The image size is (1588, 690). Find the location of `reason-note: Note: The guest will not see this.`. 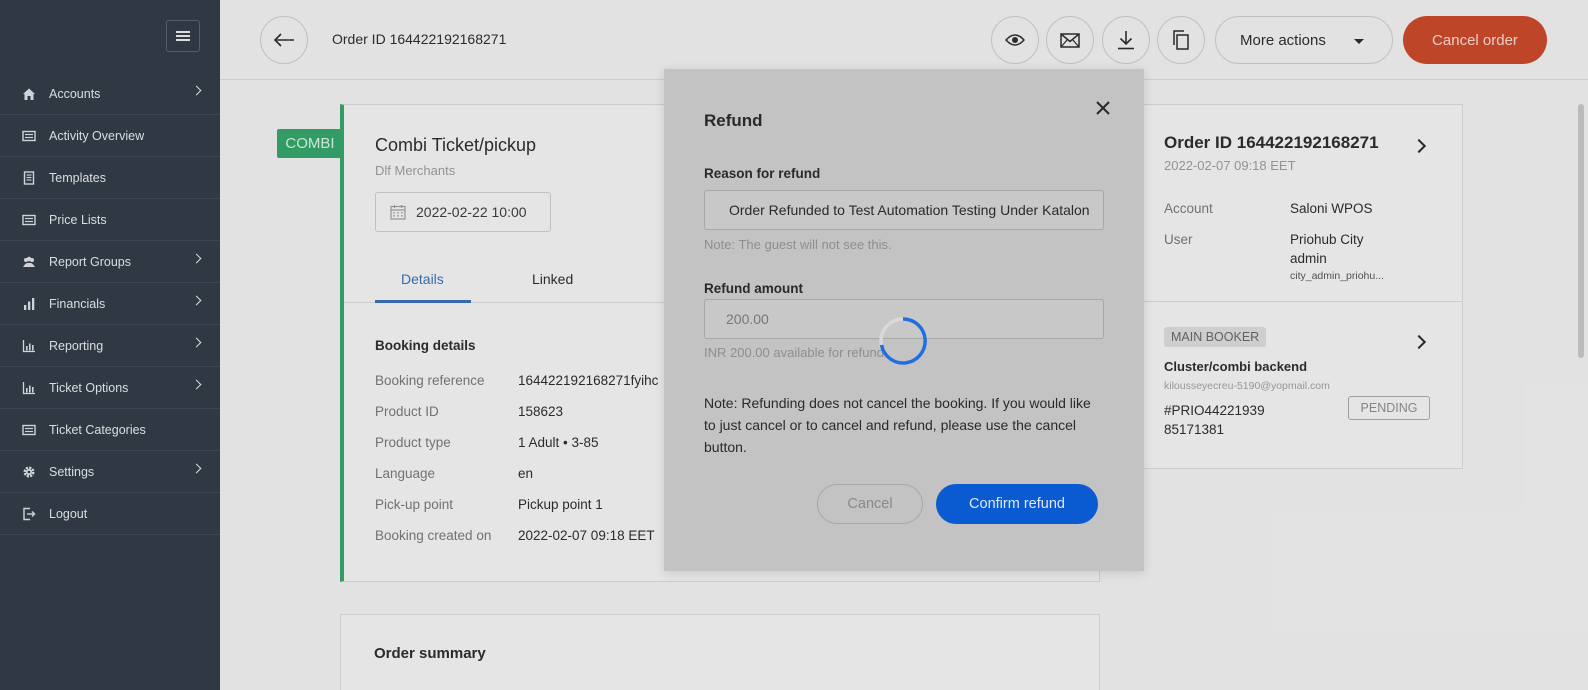

reason-note: Note: The guest will not see this. is located at coordinates (798, 244).